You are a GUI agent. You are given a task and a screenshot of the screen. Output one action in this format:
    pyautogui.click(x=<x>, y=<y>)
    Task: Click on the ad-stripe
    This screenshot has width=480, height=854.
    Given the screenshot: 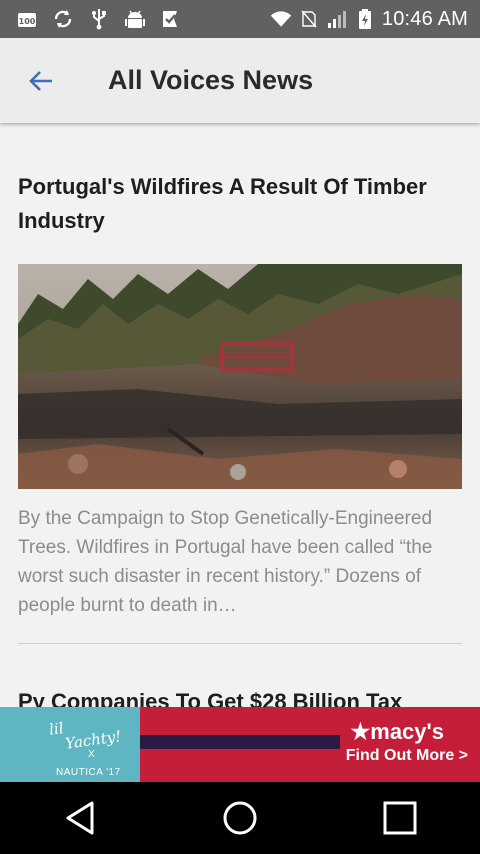 What is the action you would take?
    pyautogui.click(x=240, y=742)
    